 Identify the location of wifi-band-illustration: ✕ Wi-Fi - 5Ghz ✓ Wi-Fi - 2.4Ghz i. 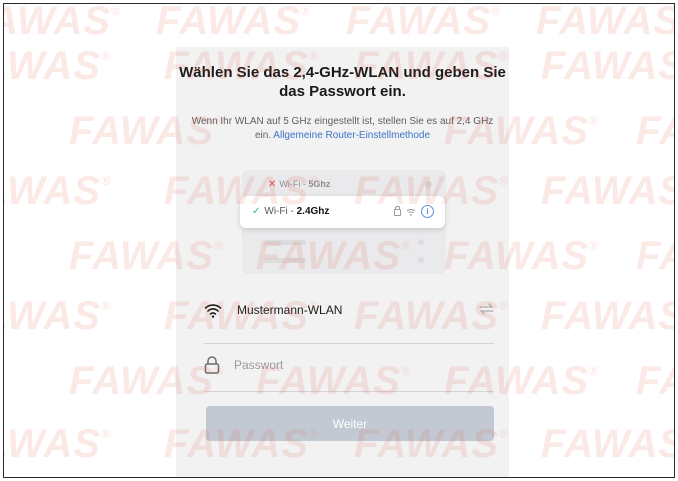
(343, 223).